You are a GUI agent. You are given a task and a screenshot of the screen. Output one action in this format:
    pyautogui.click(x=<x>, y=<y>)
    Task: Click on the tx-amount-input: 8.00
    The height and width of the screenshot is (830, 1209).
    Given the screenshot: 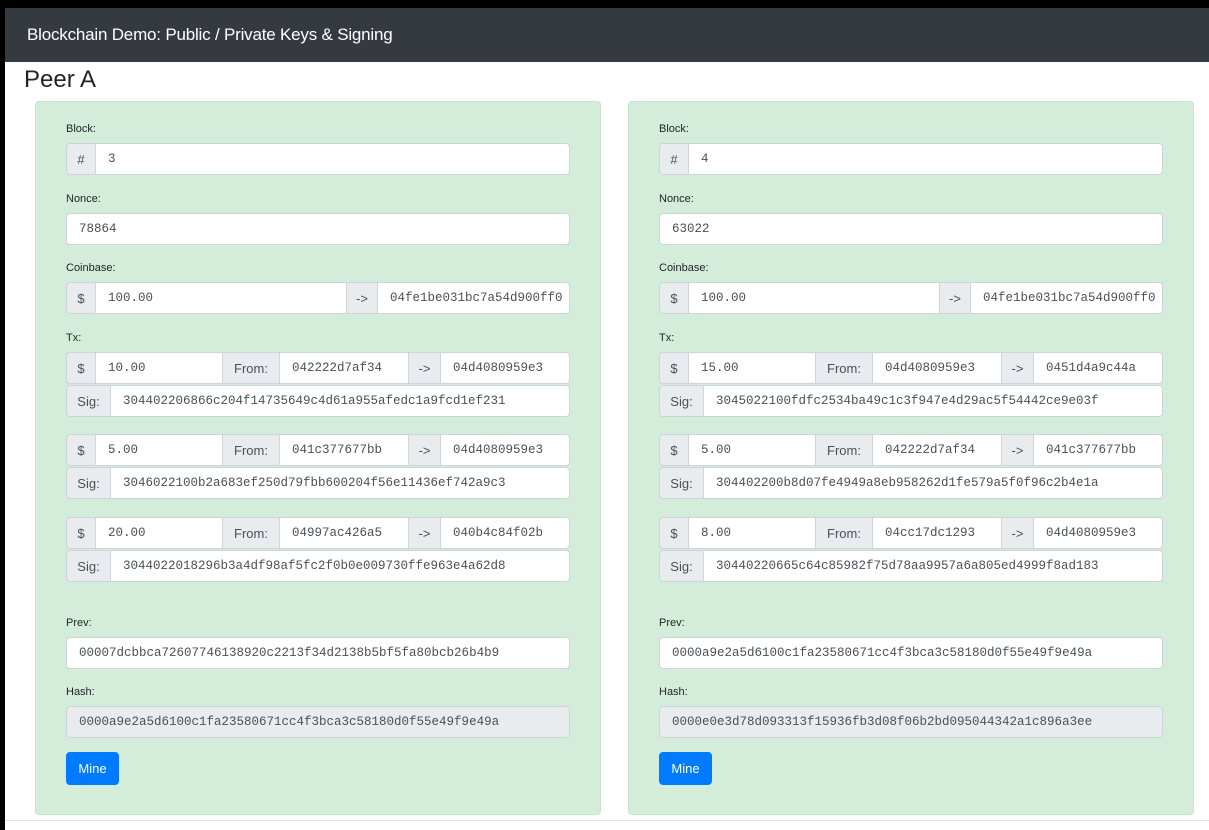 What is the action you would take?
    pyautogui.click(x=752, y=533)
    